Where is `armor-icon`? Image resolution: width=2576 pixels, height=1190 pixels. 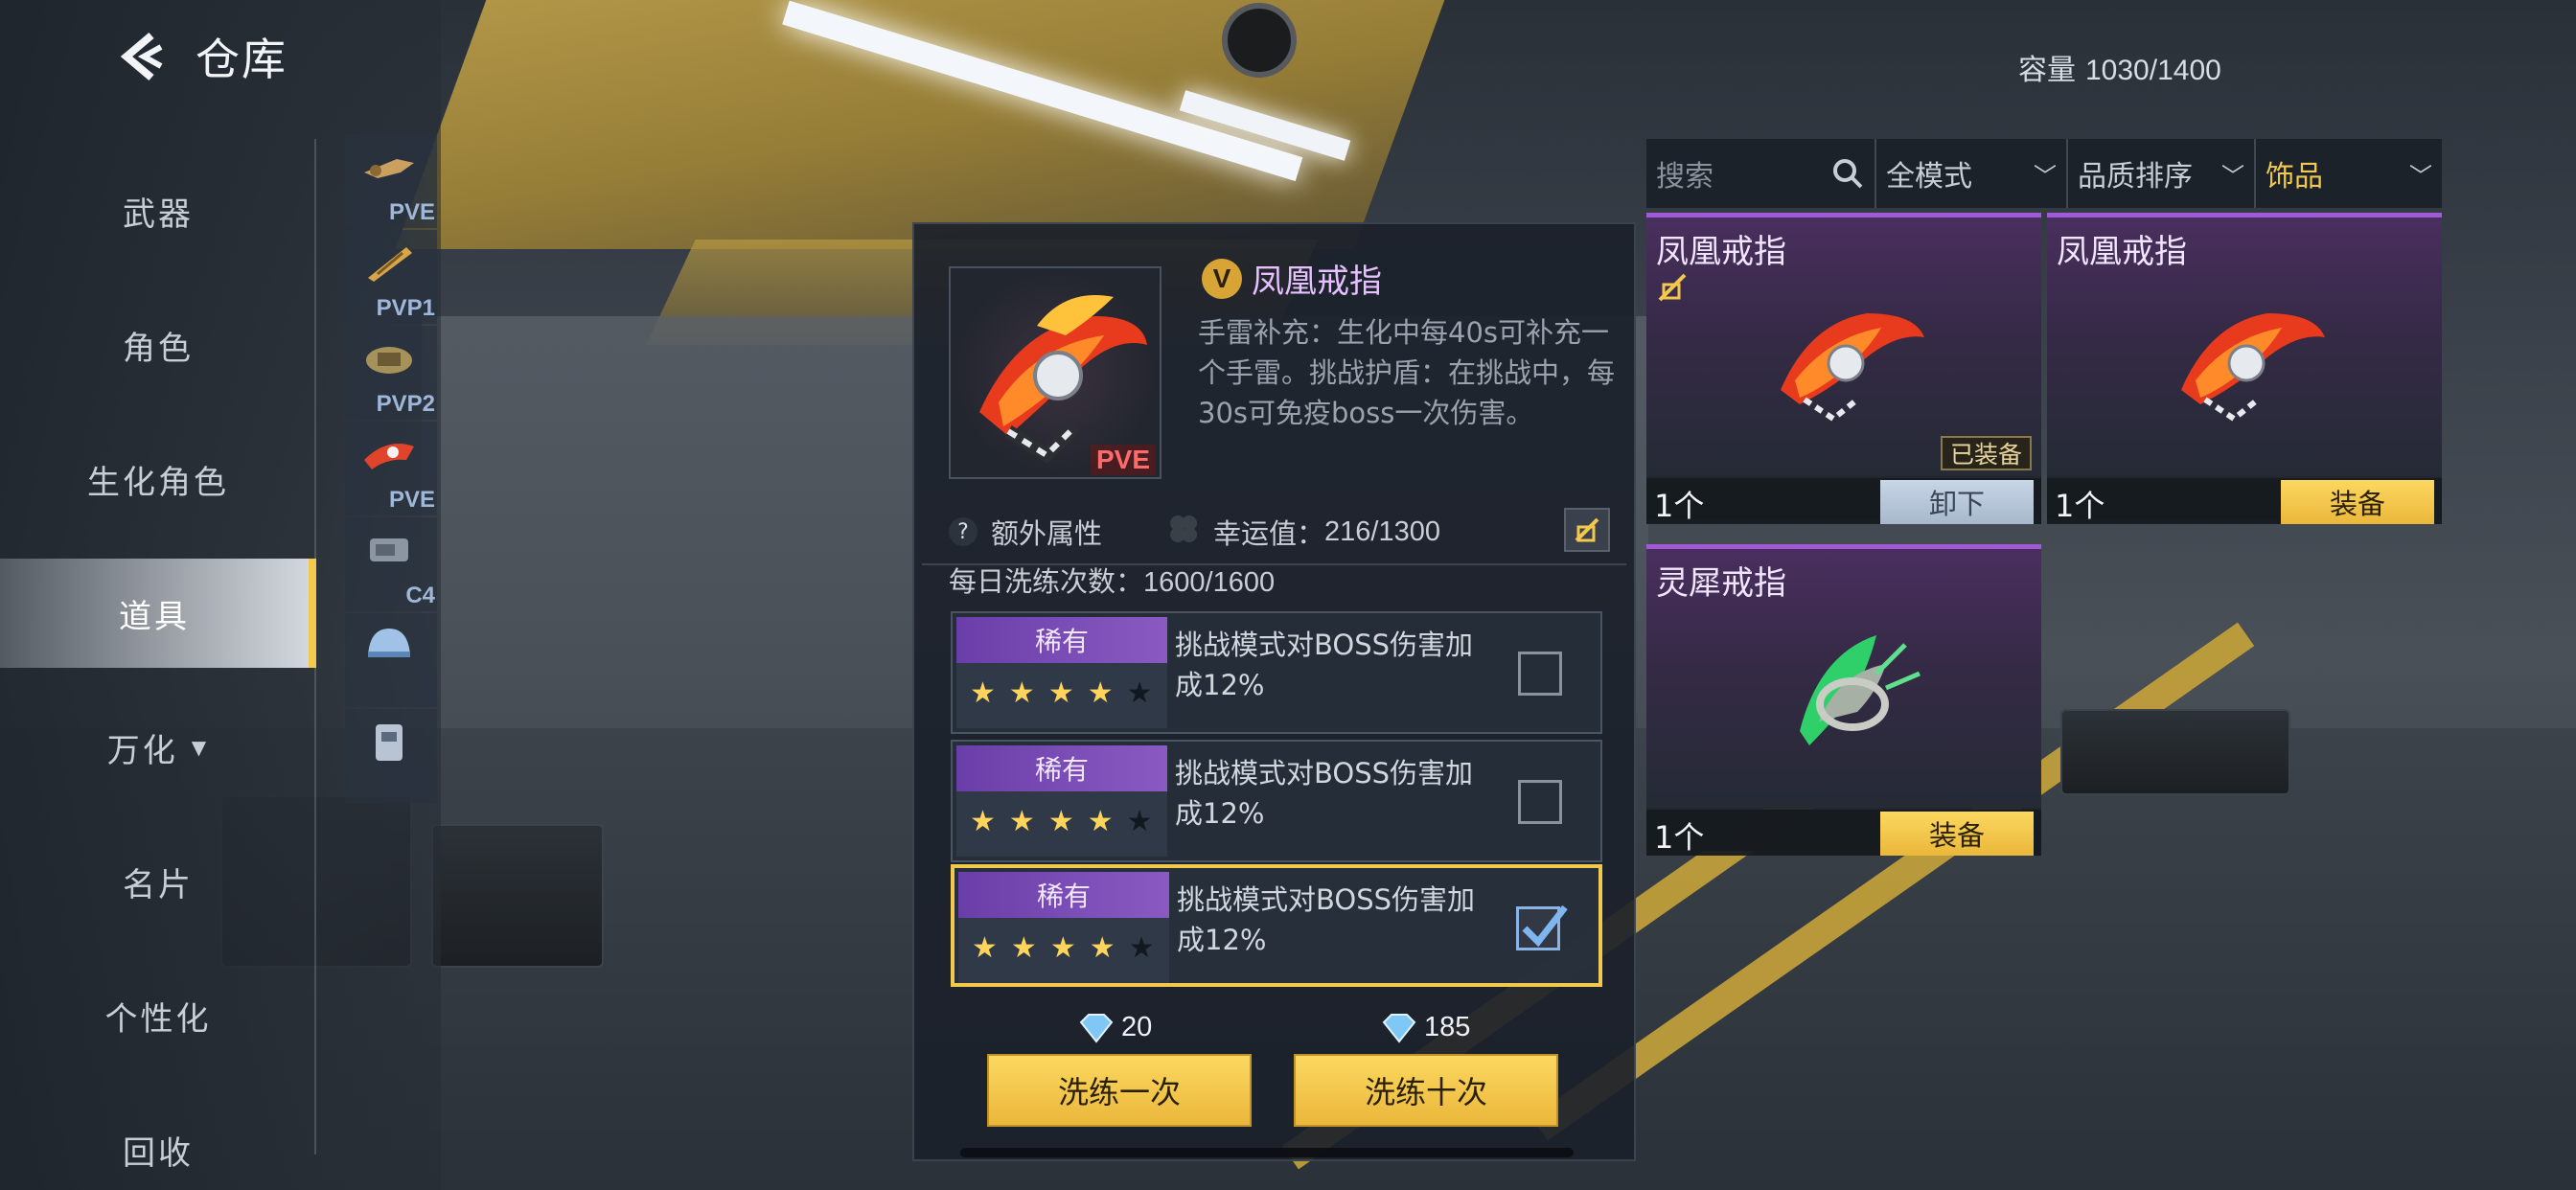 armor-icon is located at coordinates (389, 360).